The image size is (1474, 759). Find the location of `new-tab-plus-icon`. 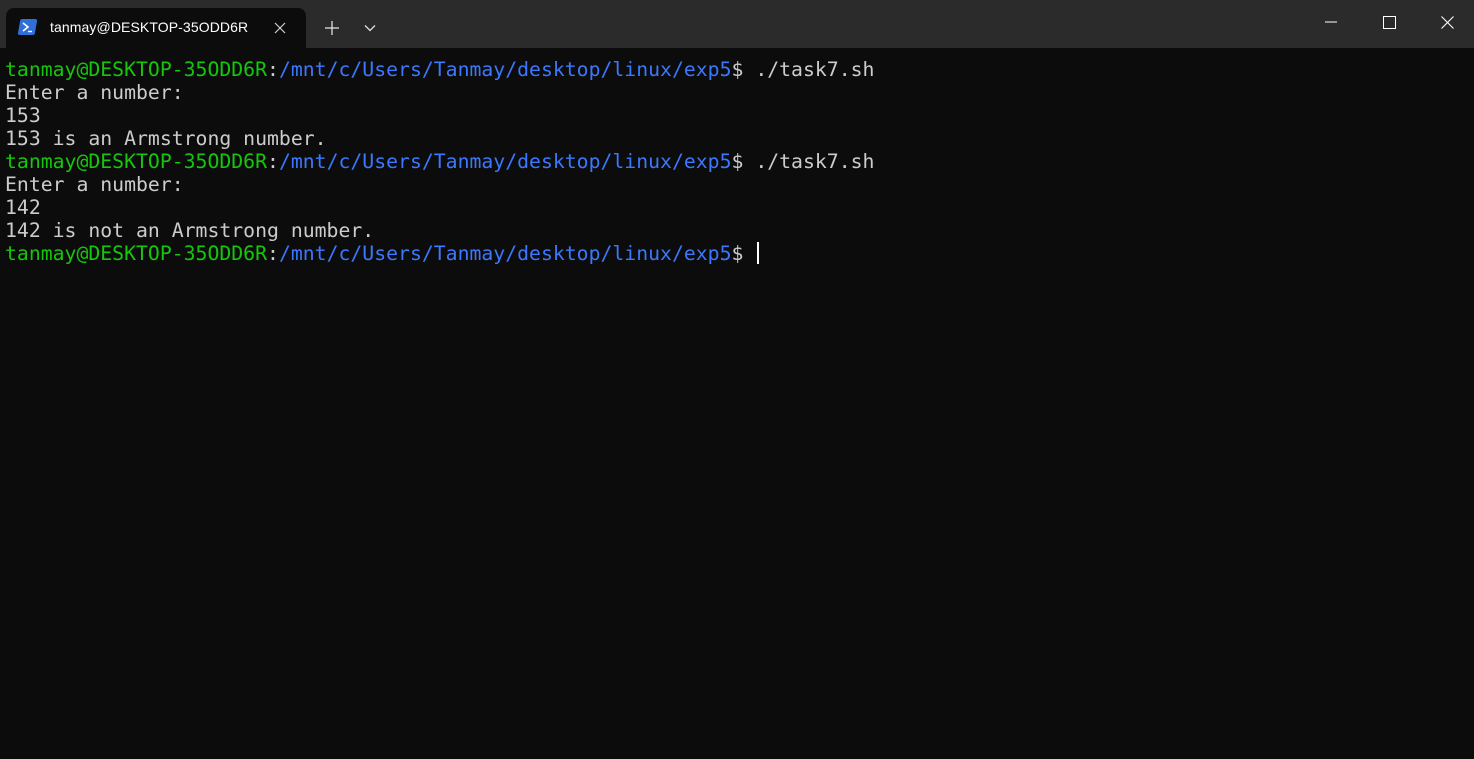

new-tab-plus-icon is located at coordinates (332, 28).